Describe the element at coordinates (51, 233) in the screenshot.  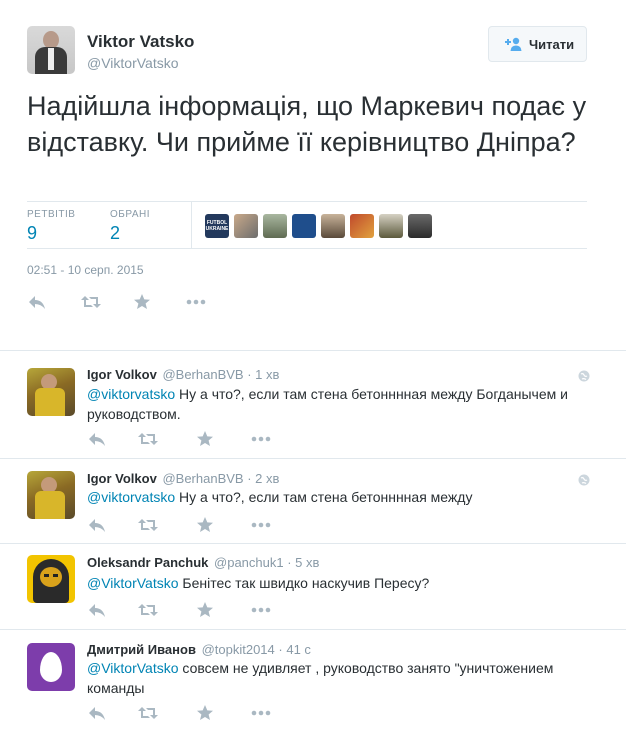
I see `retweets-count: 9` at that location.